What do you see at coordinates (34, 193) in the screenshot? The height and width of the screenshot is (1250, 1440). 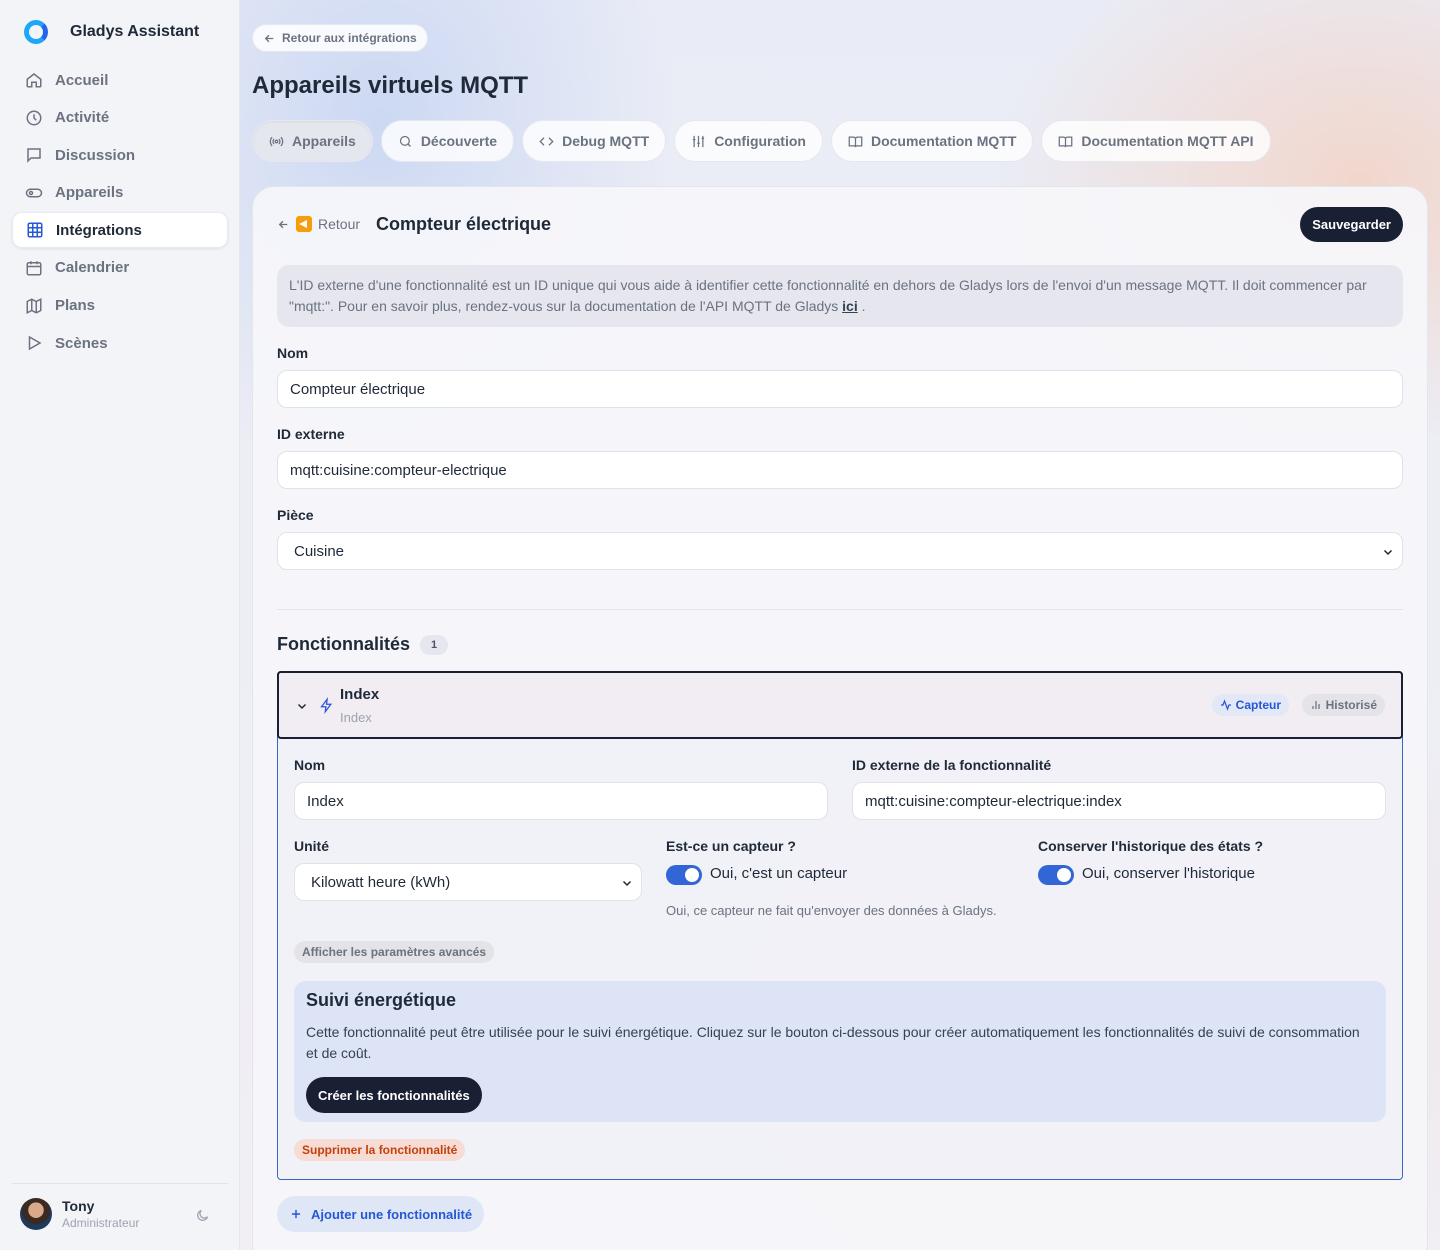 I see `toggle-icon` at bounding box center [34, 193].